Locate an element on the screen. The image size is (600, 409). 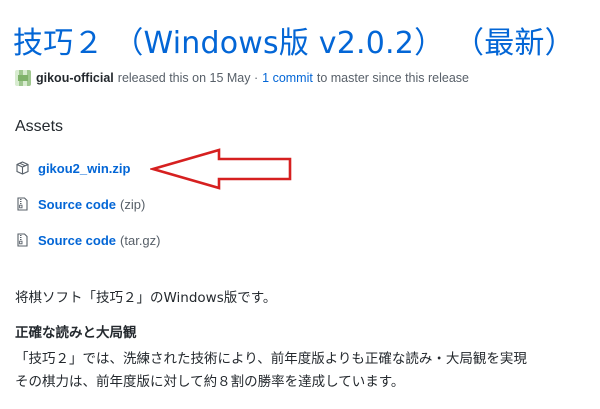
commit-suffix: to master since this release is located at coordinates (392, 78).